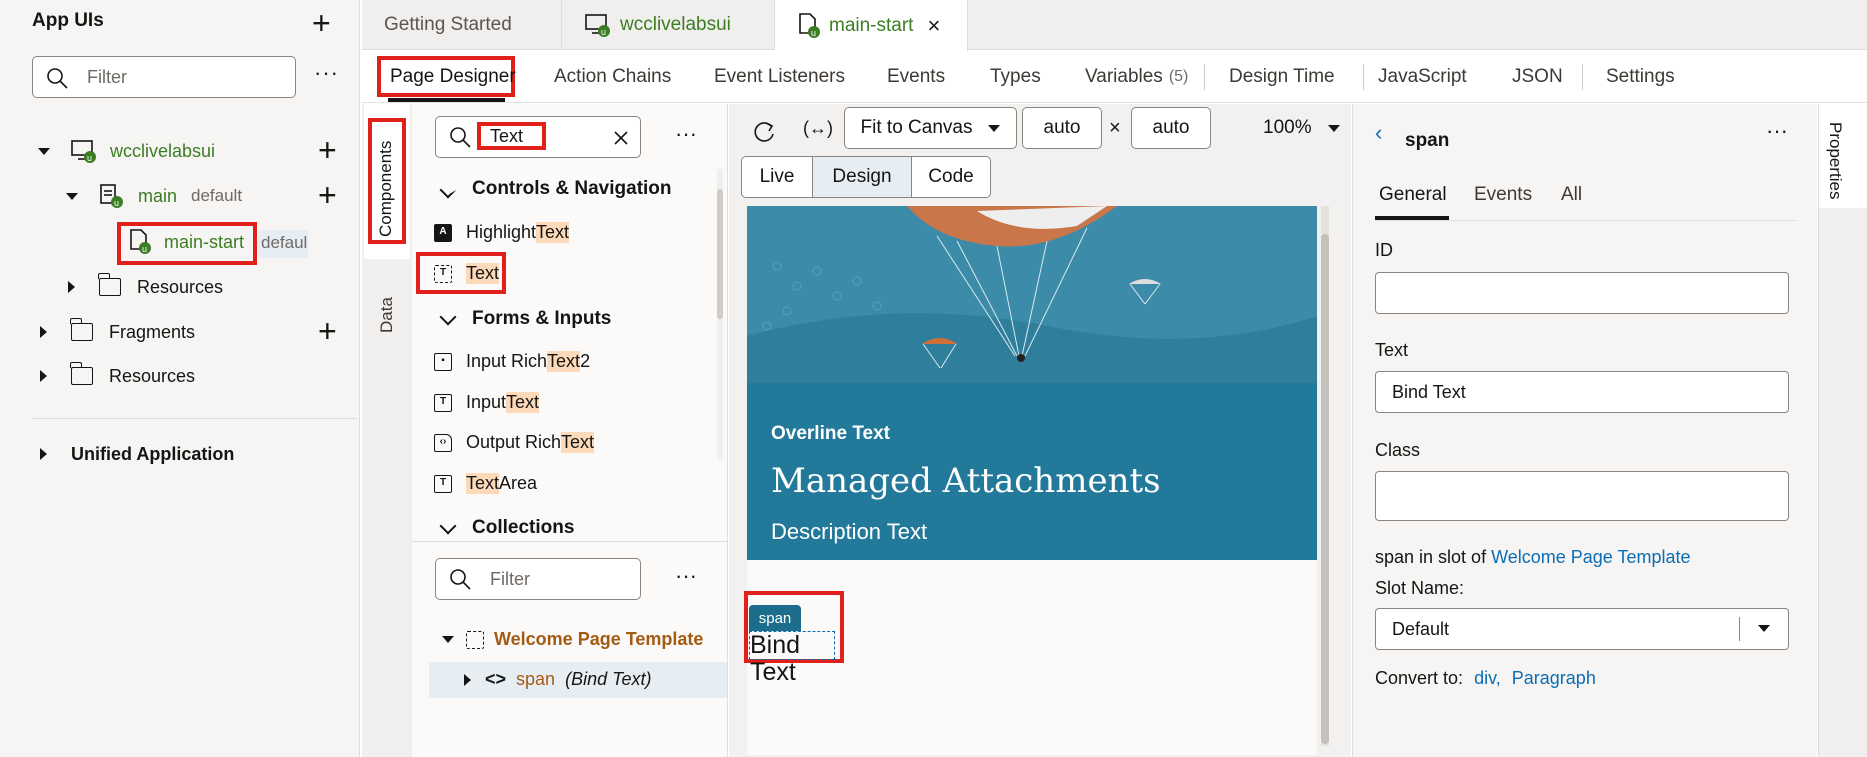  Describe the element at coordinates (538, 579) in the screenshot. I see `structure-filter-input: Filter` at that location.